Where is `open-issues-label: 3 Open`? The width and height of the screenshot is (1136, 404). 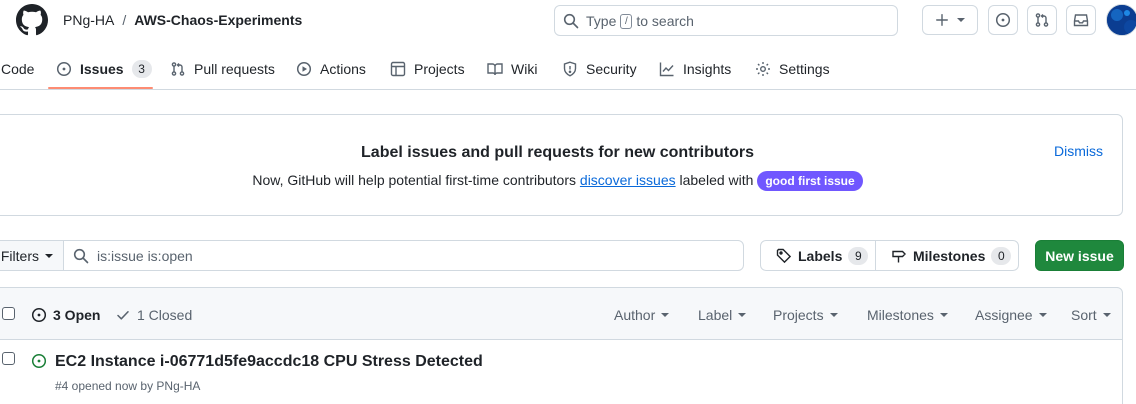
open-issues-label: 3 Open is located at coordinates (77, 315).